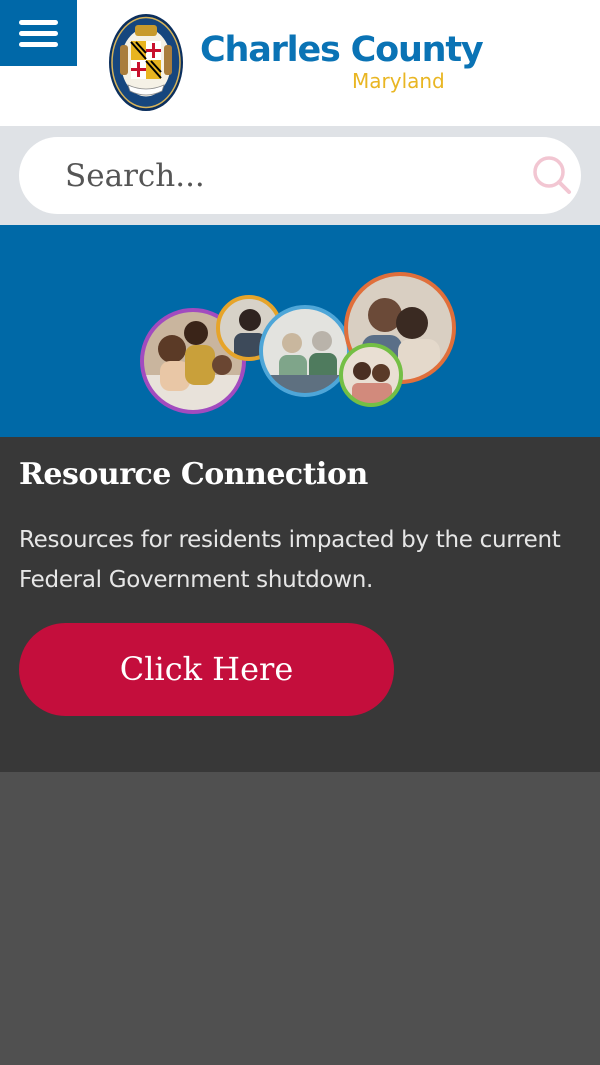 The width and height of the screenshot is (600, 1065). I want to click on family-photos-image, so click(298, 343).